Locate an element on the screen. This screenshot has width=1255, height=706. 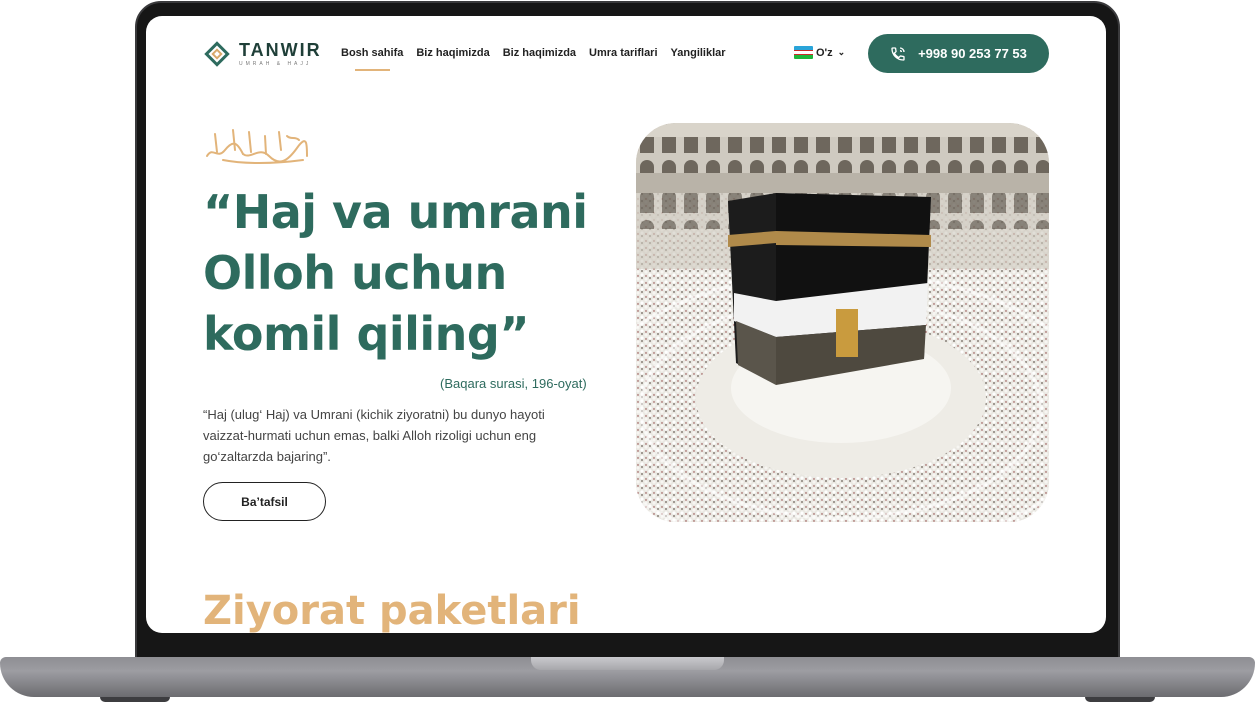
hero-title: “Haj va umrani Olloh uchun komil qiling” is located at coordinates (395, 273).